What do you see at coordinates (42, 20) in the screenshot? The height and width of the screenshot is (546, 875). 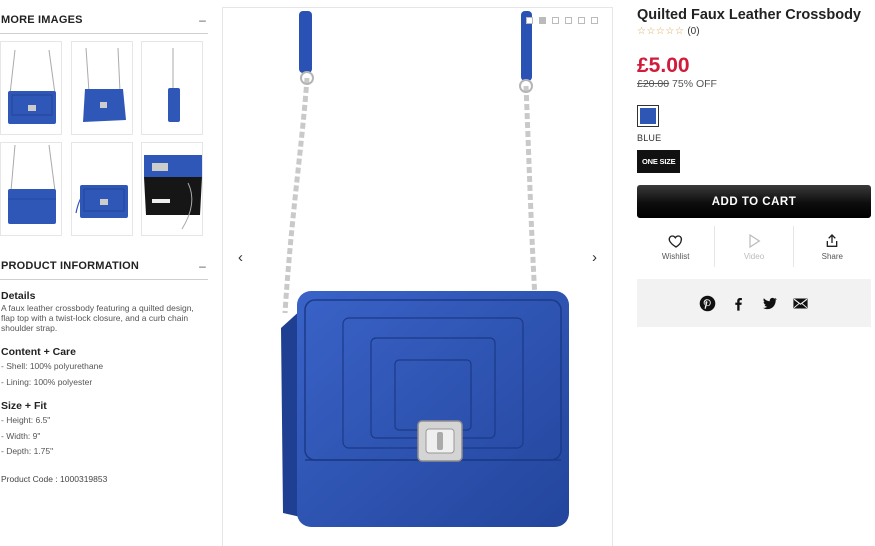 I see `more-images-label: MORE IMAGES` at bounding box center [42, 20].